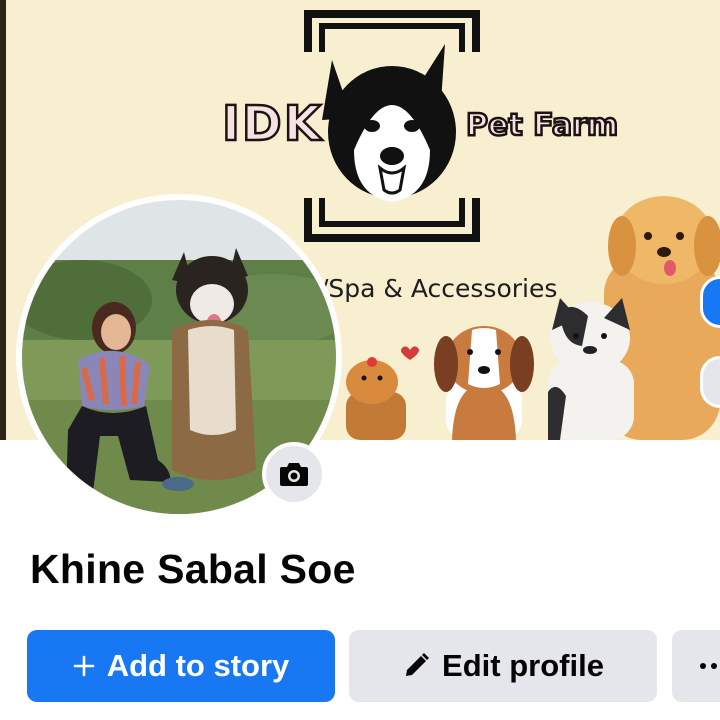 The height and width of the screenshot is (720, 720). I want to click on edit-profile-label: Edit profile, so click(523, 665).